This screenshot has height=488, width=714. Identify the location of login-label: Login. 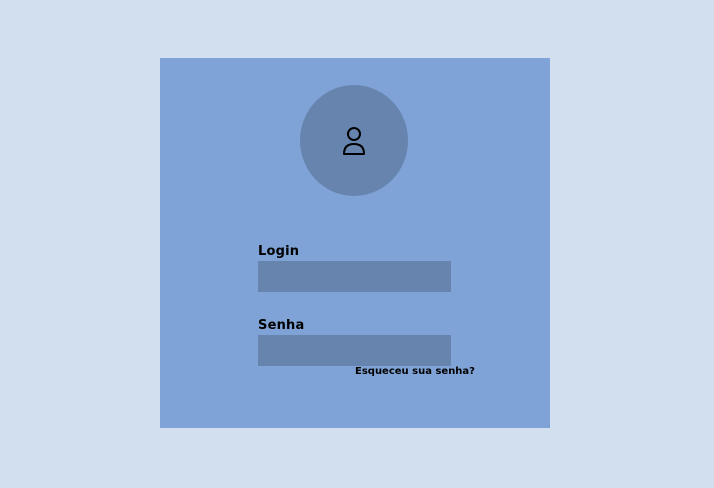
(279, 251).